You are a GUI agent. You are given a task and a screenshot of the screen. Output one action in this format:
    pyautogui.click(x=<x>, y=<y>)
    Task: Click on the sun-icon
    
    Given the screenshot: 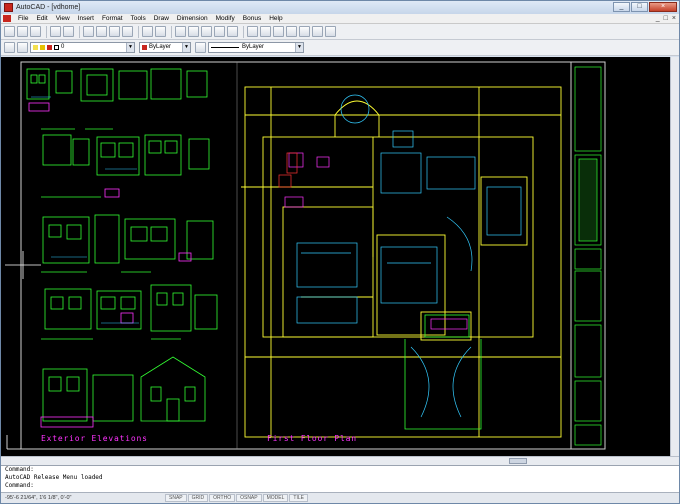 What is the action you would take?
    pyautogui.click(x=42, y=47)
    